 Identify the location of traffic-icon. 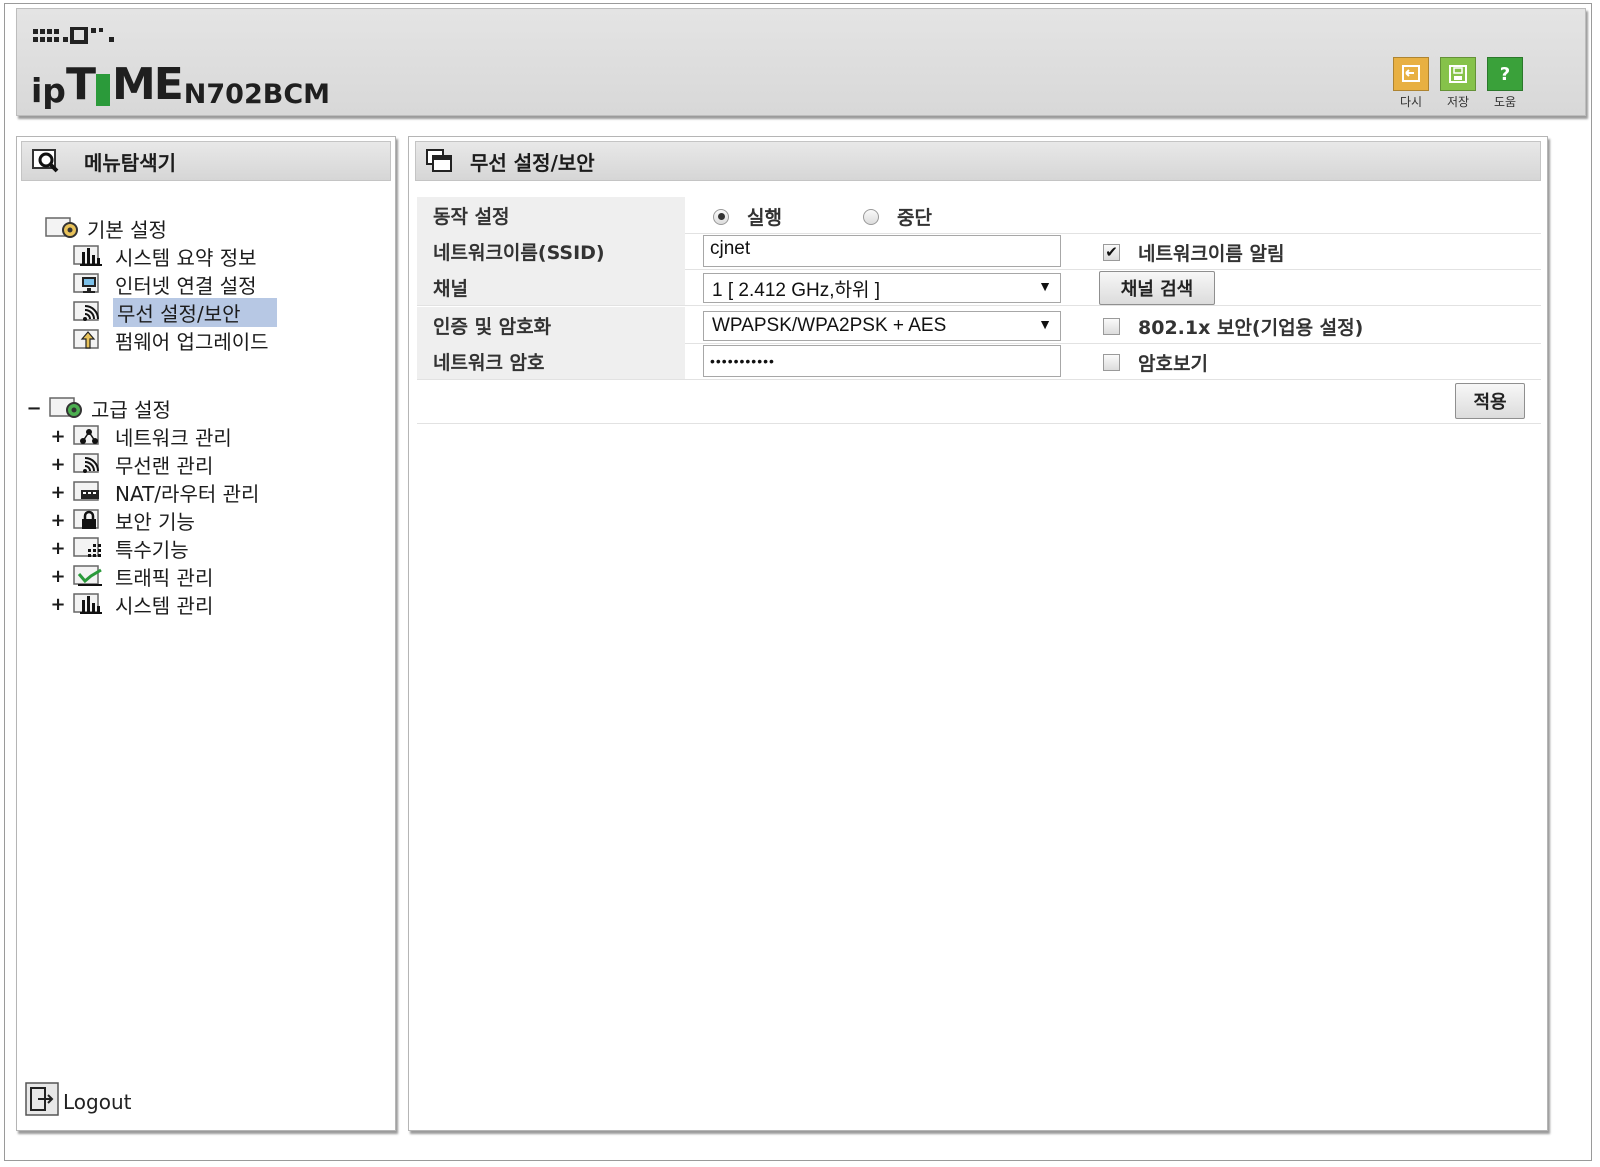
(87, 575).